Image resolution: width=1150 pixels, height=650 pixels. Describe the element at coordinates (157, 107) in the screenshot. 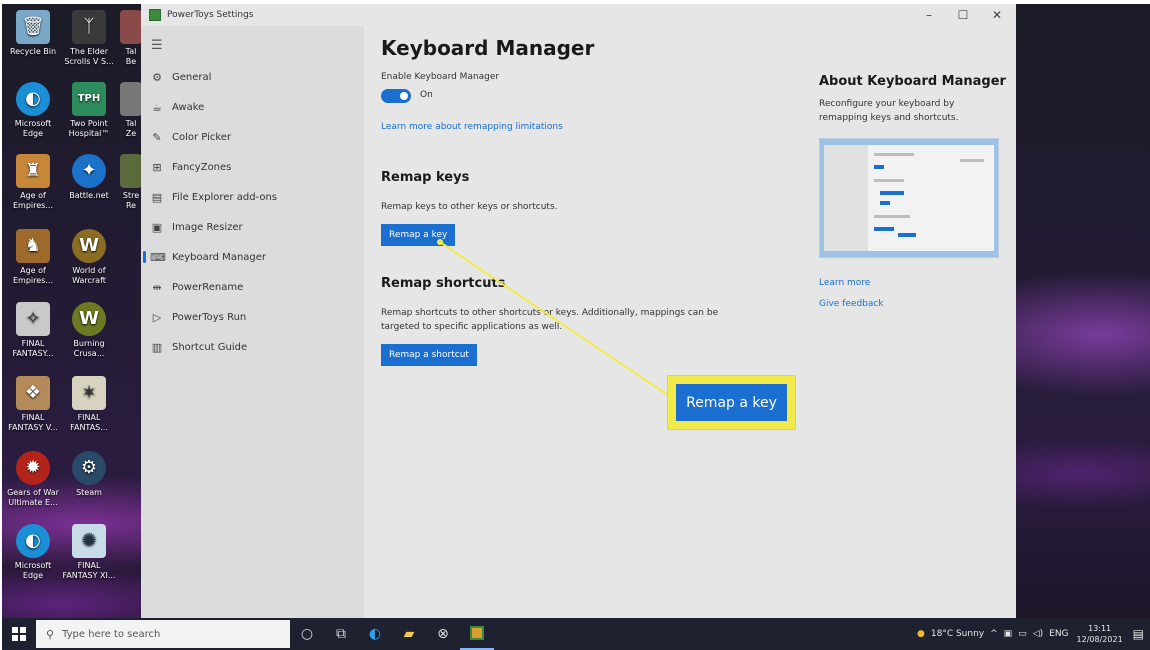

I see `cup-icon: ☕` at that location.